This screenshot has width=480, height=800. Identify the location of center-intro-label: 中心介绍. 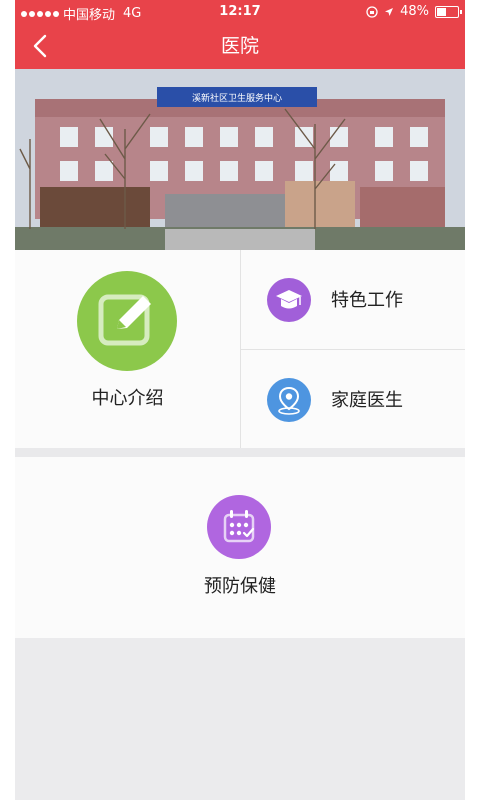
(127, 398).